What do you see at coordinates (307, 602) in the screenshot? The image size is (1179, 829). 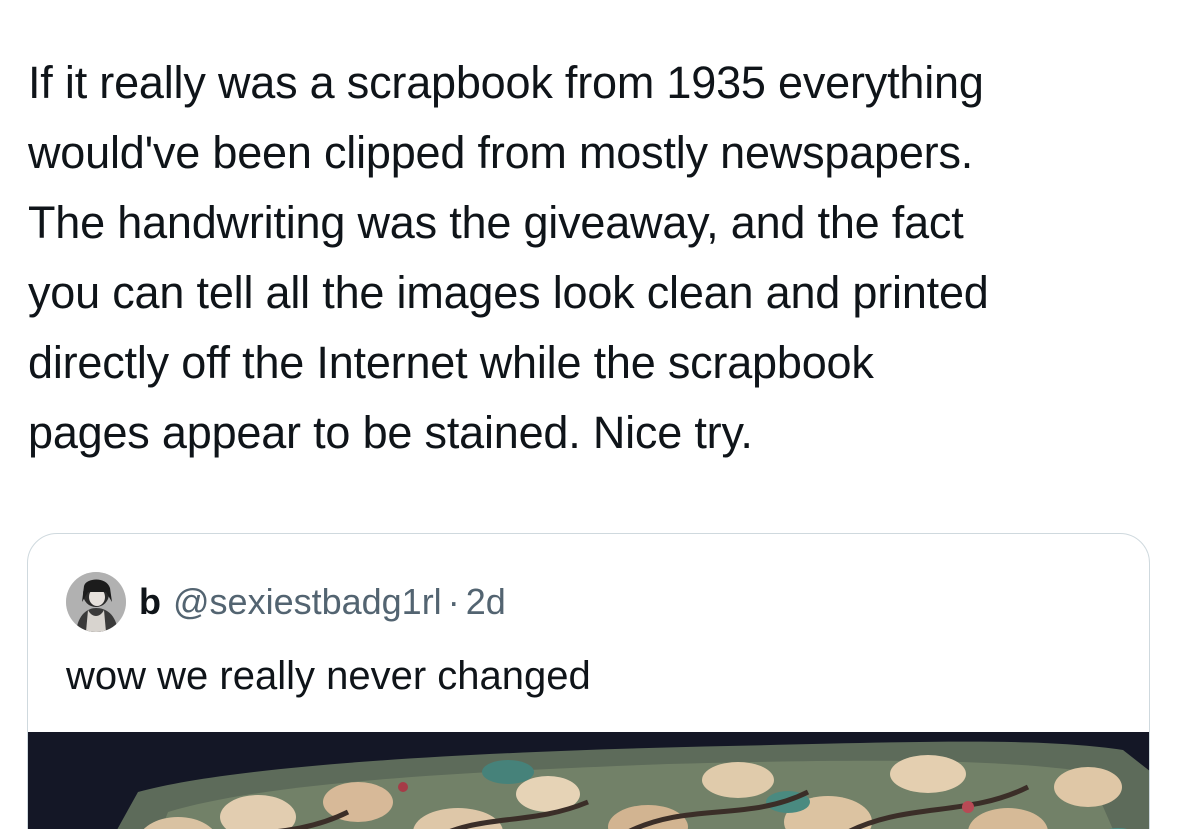 I see `quoted-tweet-handle: @sexiestbadg1rl` at bounding box center [307, 602].